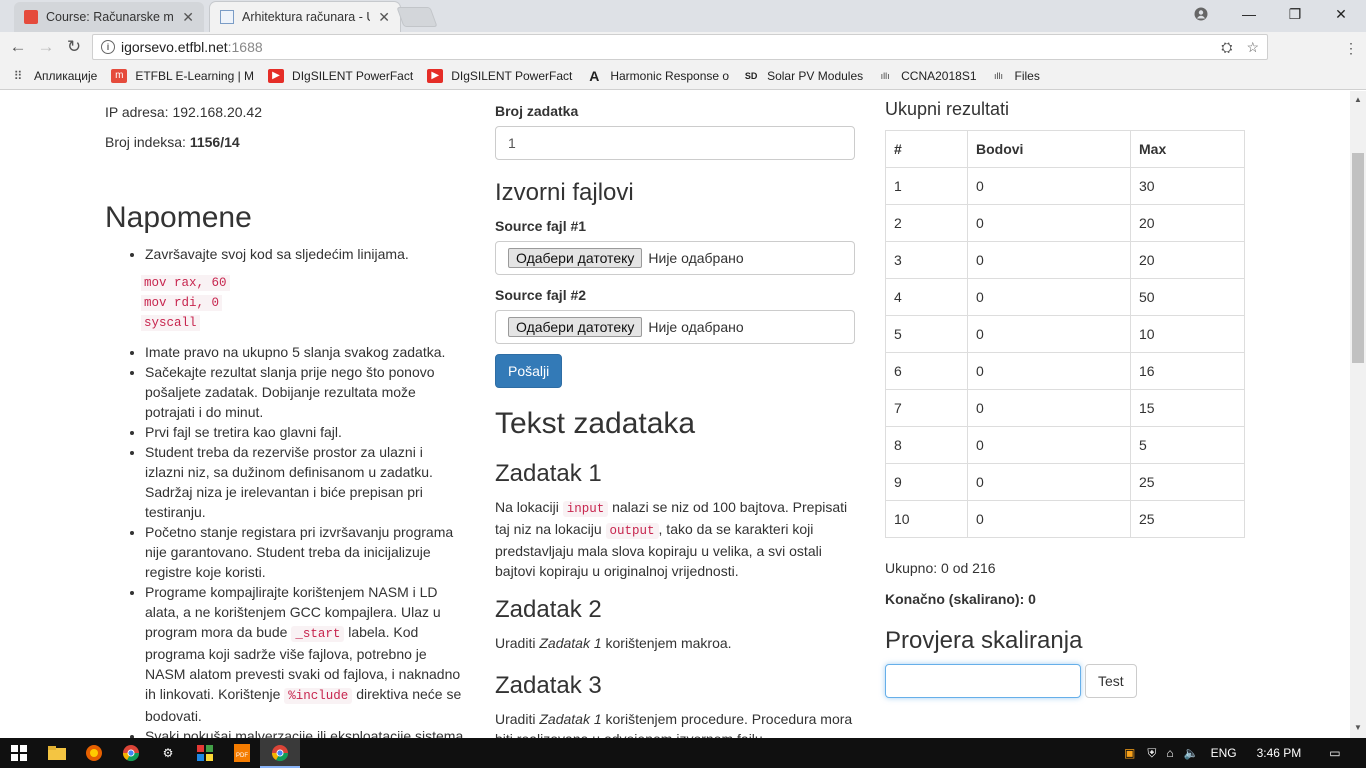 The width and height of the screenshot is (1366, 768). What do you see at coordinates (1358, 727) in the screenshot?
I see `scroll-down-icon: ▼` at bounding box center [1358, 727].